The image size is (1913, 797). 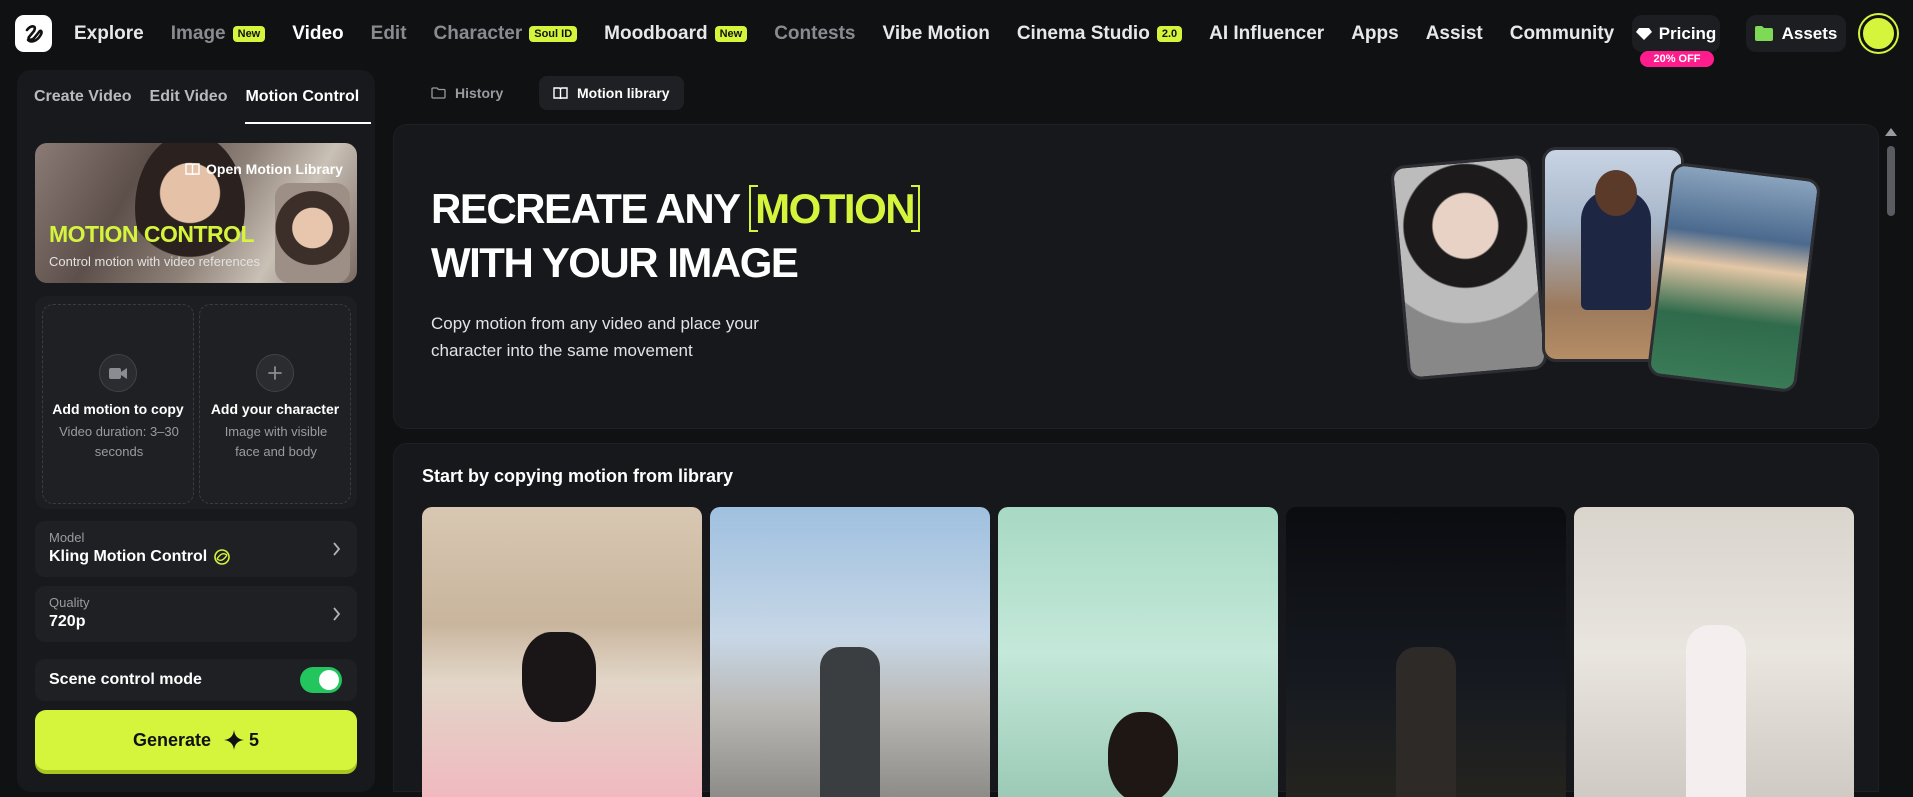 I want to click on app-logo-icon, so click(x=33, y=33).